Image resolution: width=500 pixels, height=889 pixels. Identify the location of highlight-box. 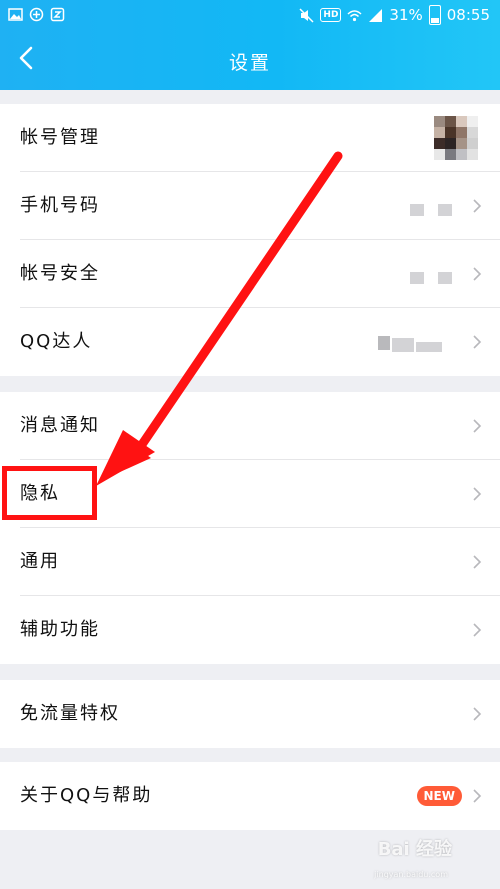
(49, 493).